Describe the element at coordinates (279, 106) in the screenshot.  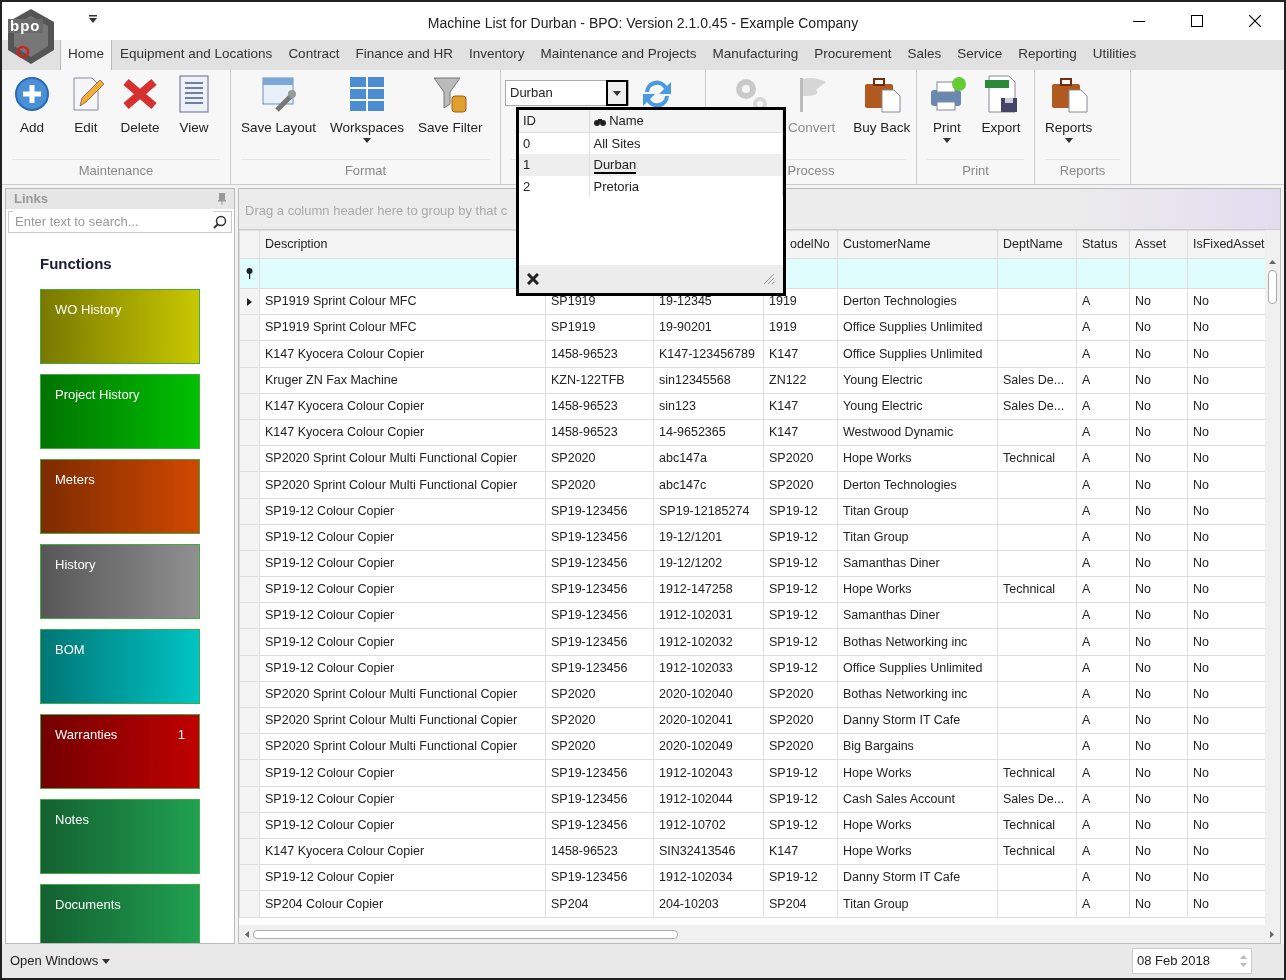
I see `ribbon-button: Save Layout` at that location.